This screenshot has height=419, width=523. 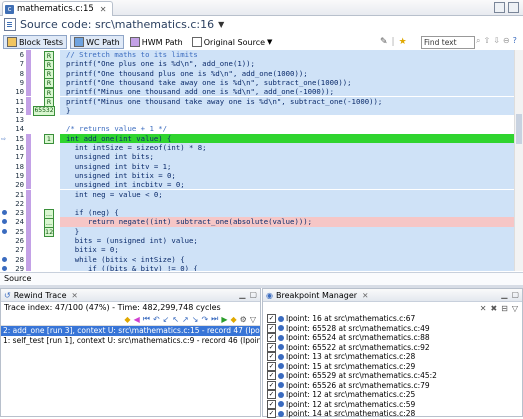 What do you see at coordinates (392, 348) in the screenshot?
I see `breakpoint-list-item: ✓ Ipoint: 65522 at src\mathematics.c:92` at bounding box center [392, 348].